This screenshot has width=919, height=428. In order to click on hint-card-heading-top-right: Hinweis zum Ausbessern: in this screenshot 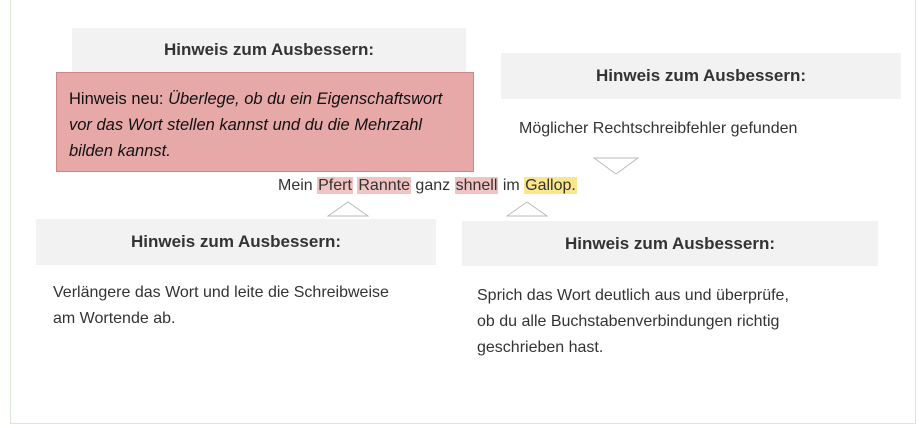, I will do `click(701, 76)`.